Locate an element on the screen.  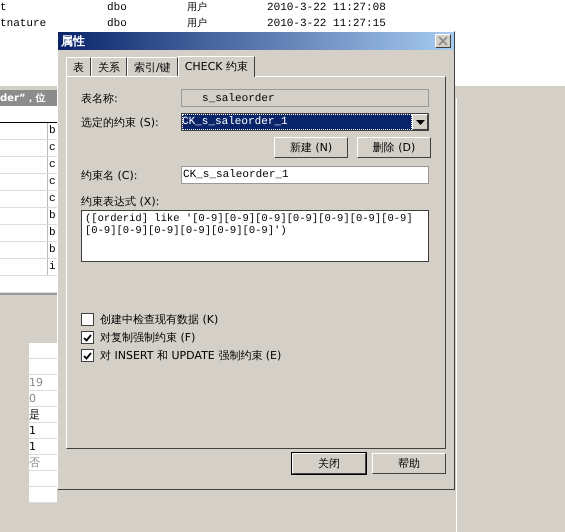
field-label: 约束名 (C): is located at coordinates (109, 175).